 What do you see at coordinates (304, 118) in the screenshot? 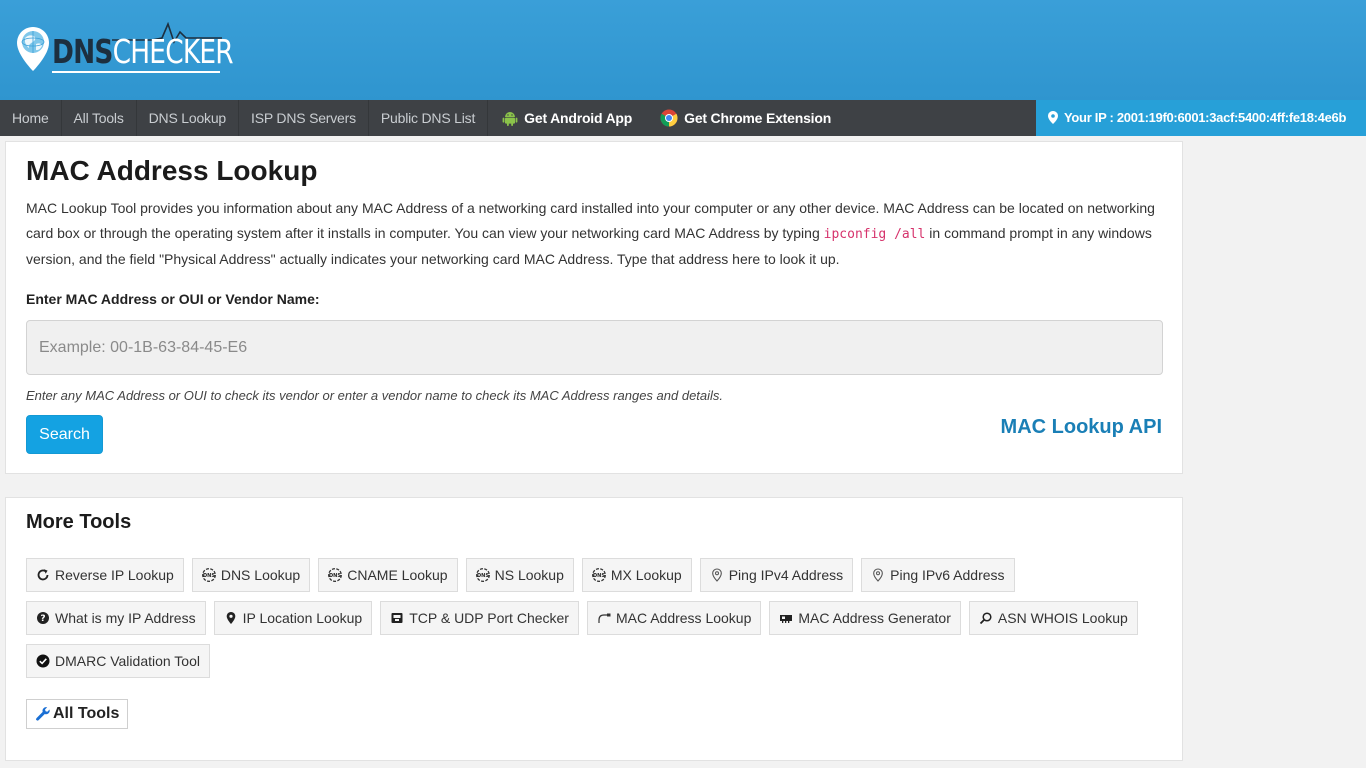
I see `nav-isp-dns-servers: ISP DNS Servers` at bounding box center [304, 118].